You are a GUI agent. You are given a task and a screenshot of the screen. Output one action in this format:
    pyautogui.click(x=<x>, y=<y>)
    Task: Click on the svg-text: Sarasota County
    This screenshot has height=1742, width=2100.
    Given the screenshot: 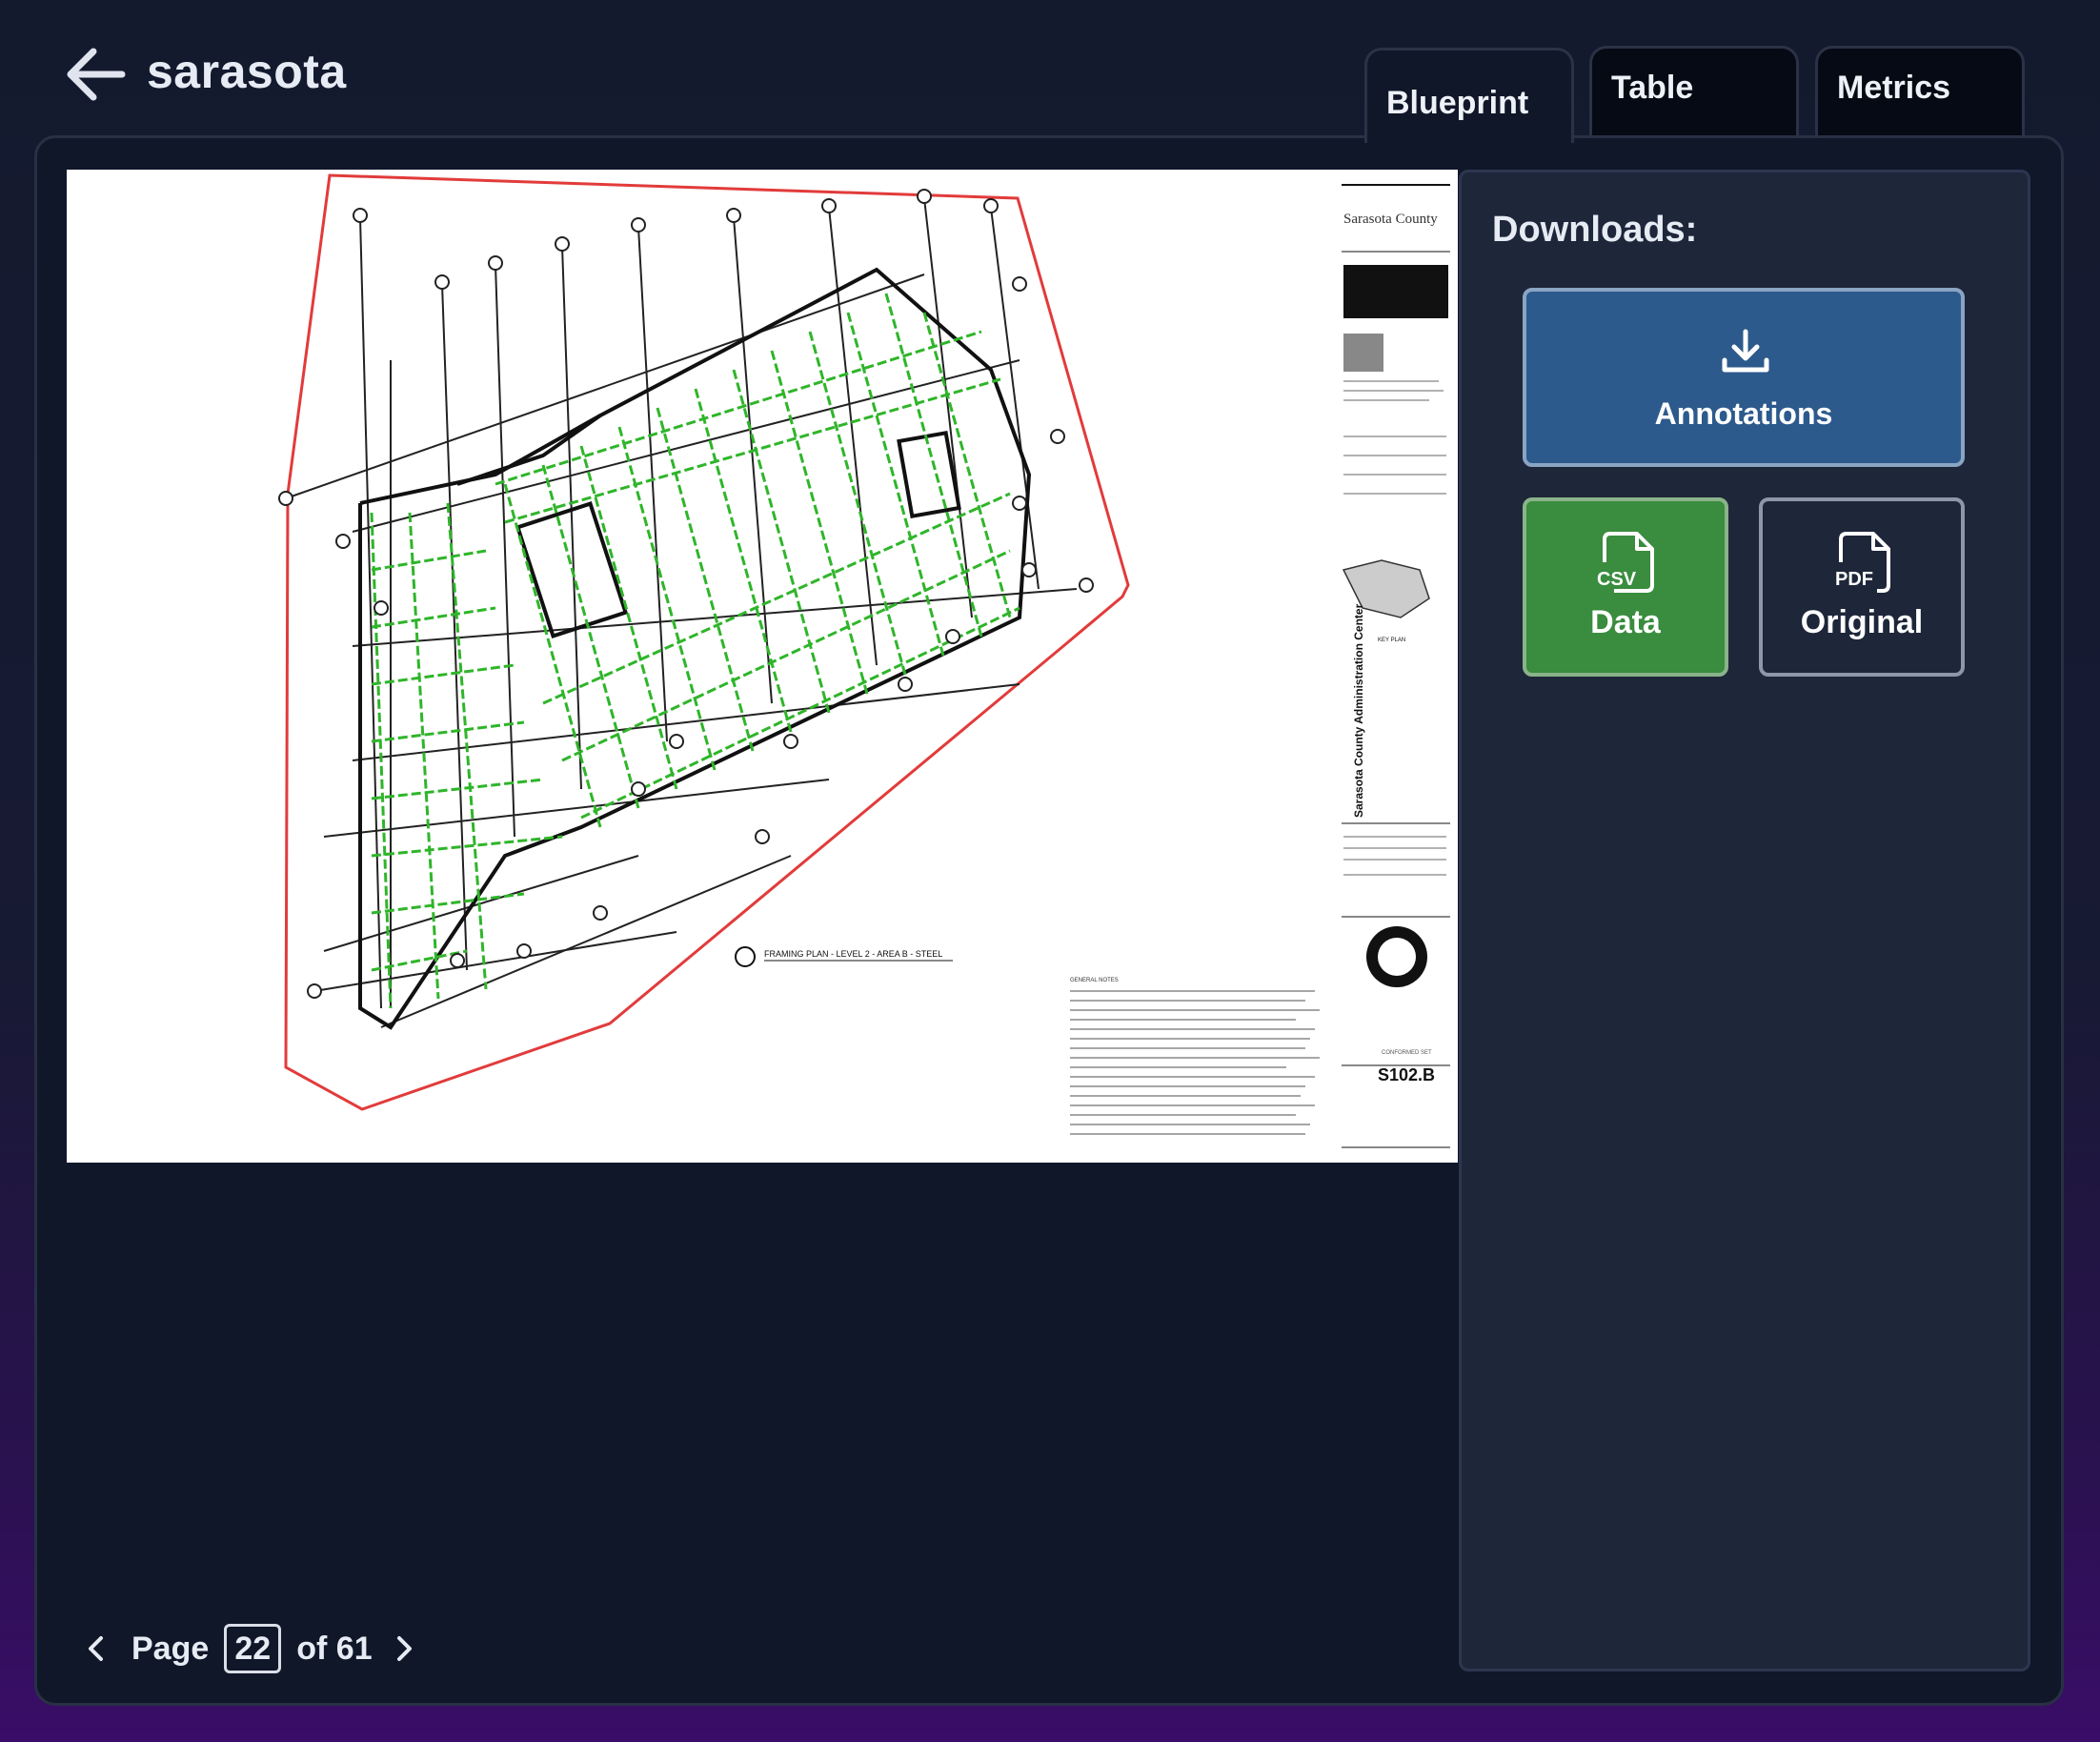 What is the action you would take?
    pyautogui.click(x=1390, y=220)
    